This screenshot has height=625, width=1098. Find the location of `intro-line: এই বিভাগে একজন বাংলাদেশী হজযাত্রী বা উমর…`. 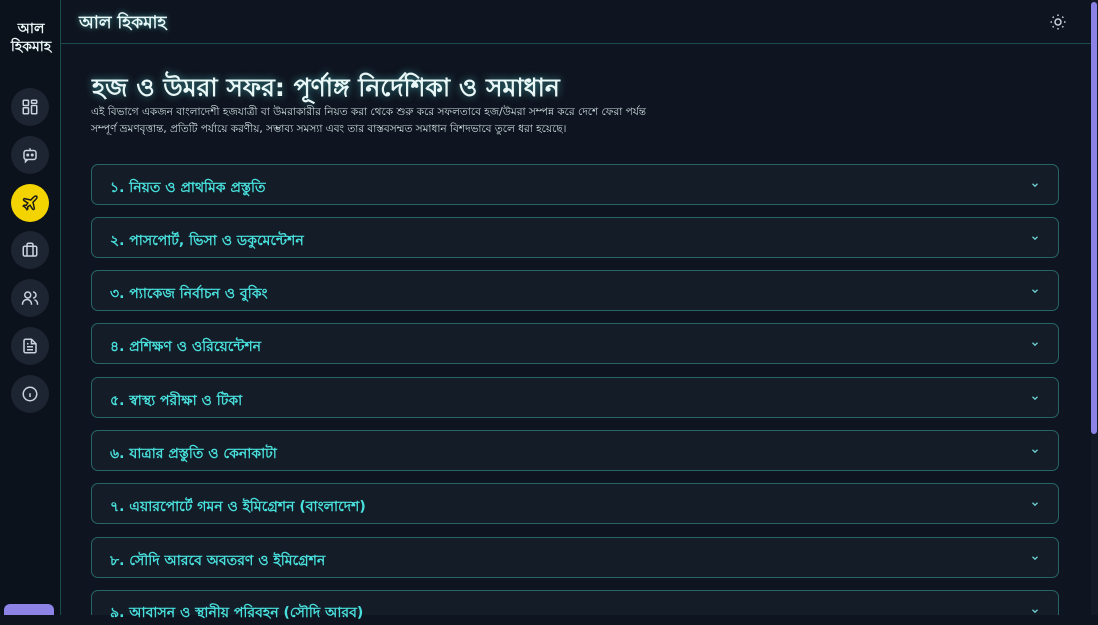

intro-line: এই বিভাগে একজন বাংলাদেশী হজযাত্রী বা উমর… is located at coordinates (369, 112).